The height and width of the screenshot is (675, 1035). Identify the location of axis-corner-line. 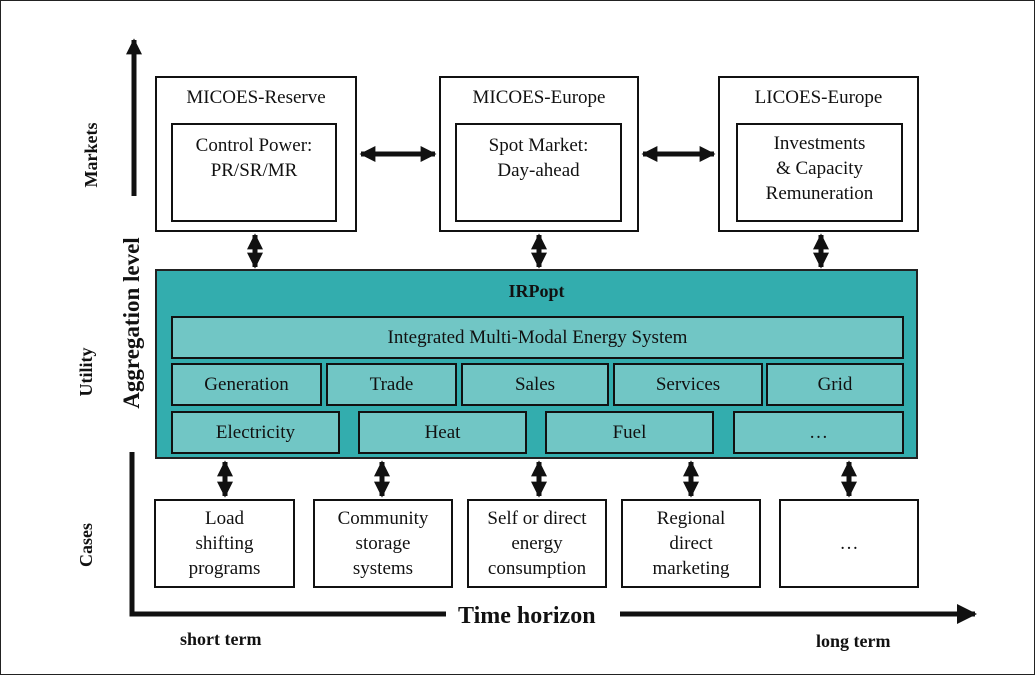
(287, 534).